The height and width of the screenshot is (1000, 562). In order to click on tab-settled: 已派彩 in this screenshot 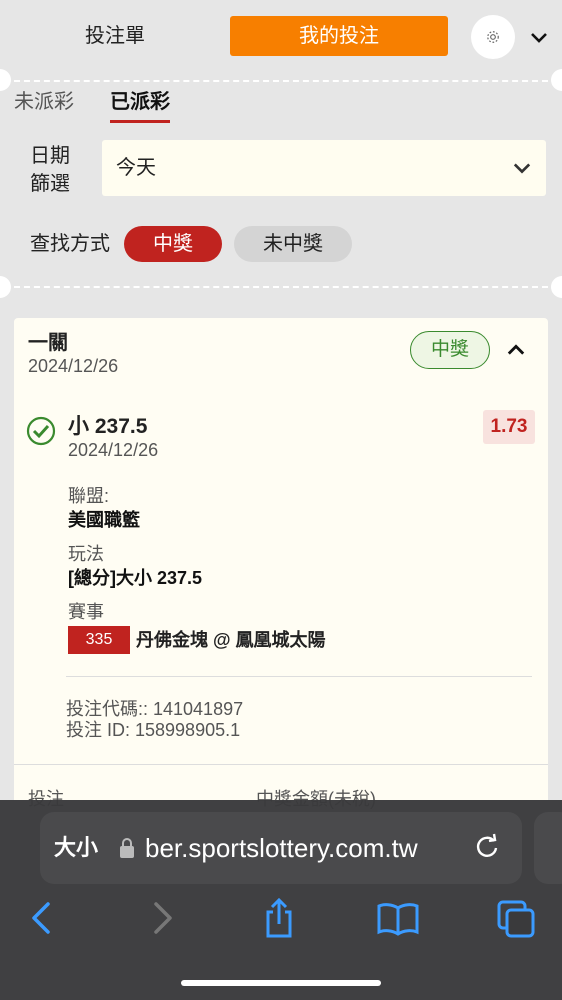, I will do `click(140, 101)`.